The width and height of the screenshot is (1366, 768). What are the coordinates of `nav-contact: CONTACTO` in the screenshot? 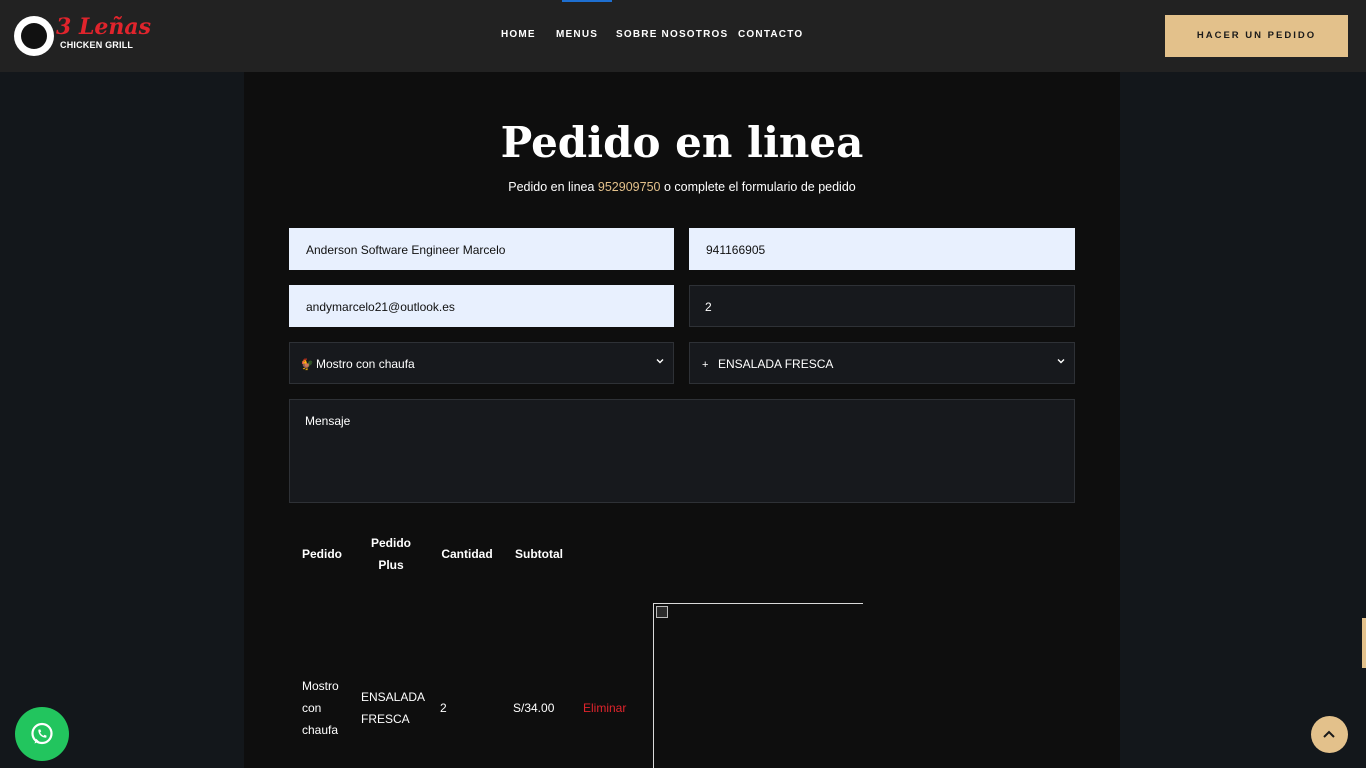 It's located at (770, 34).